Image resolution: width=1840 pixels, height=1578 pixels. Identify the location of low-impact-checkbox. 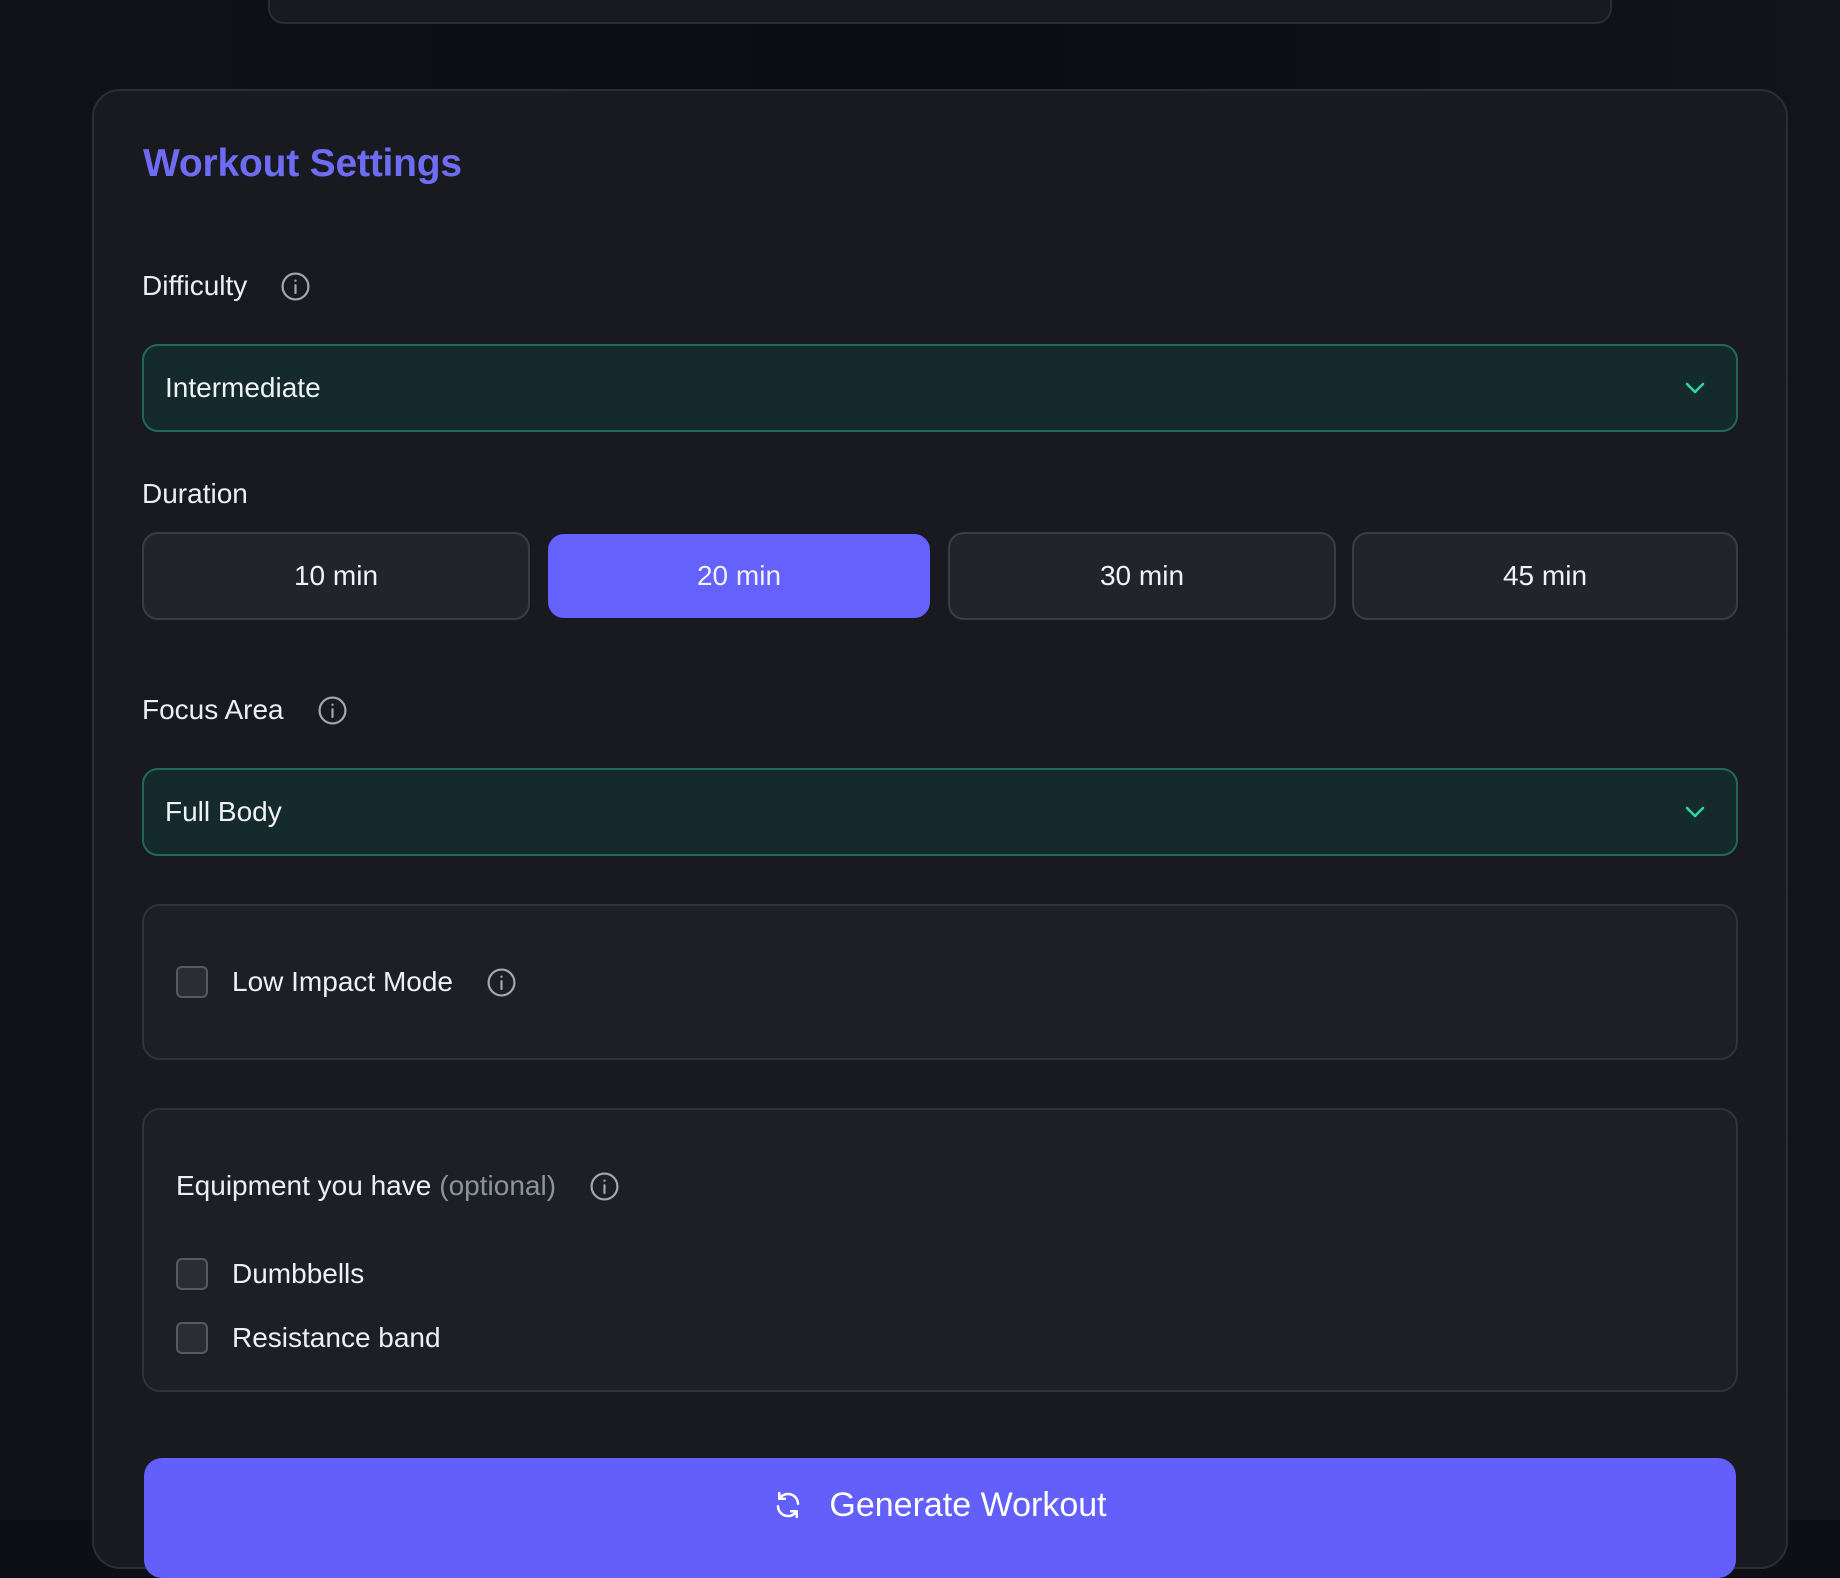
(192, 982).